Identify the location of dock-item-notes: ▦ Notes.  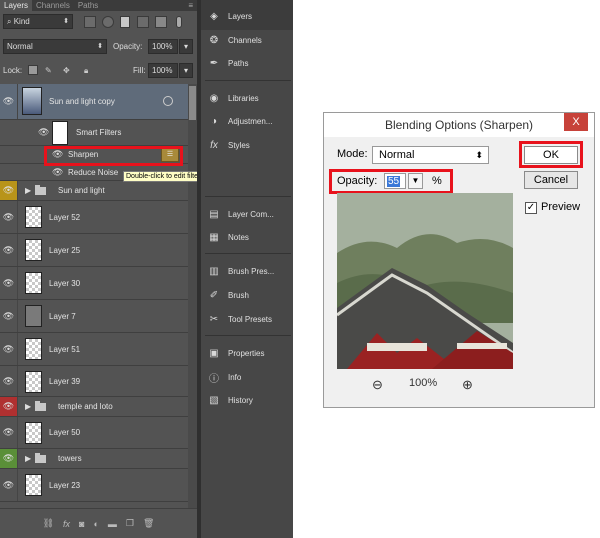
(228, 237).